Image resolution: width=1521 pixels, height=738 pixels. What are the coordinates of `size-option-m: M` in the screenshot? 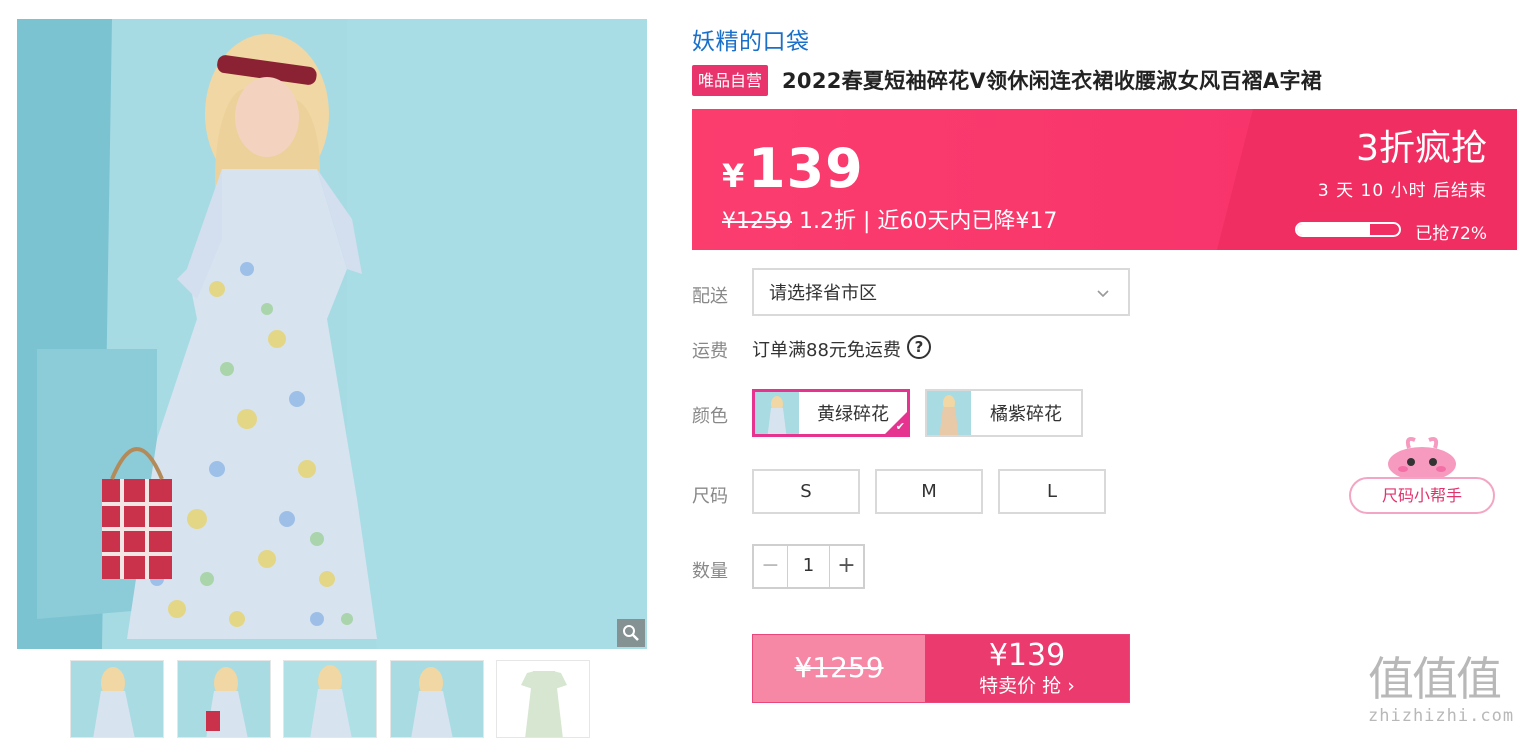 It's located at (929, 491).